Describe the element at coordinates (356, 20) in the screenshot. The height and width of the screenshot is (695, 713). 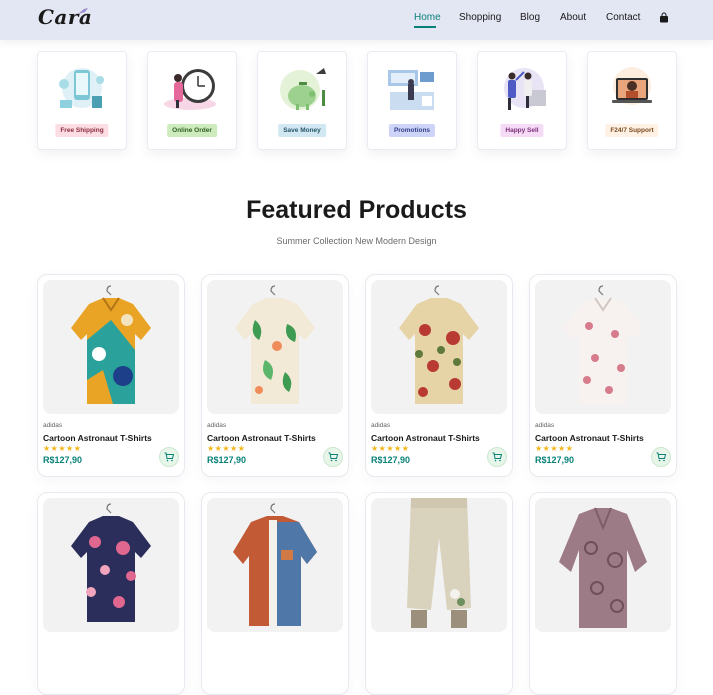
I see `header: Cara Home Shopping Blog About Contact` at that location.